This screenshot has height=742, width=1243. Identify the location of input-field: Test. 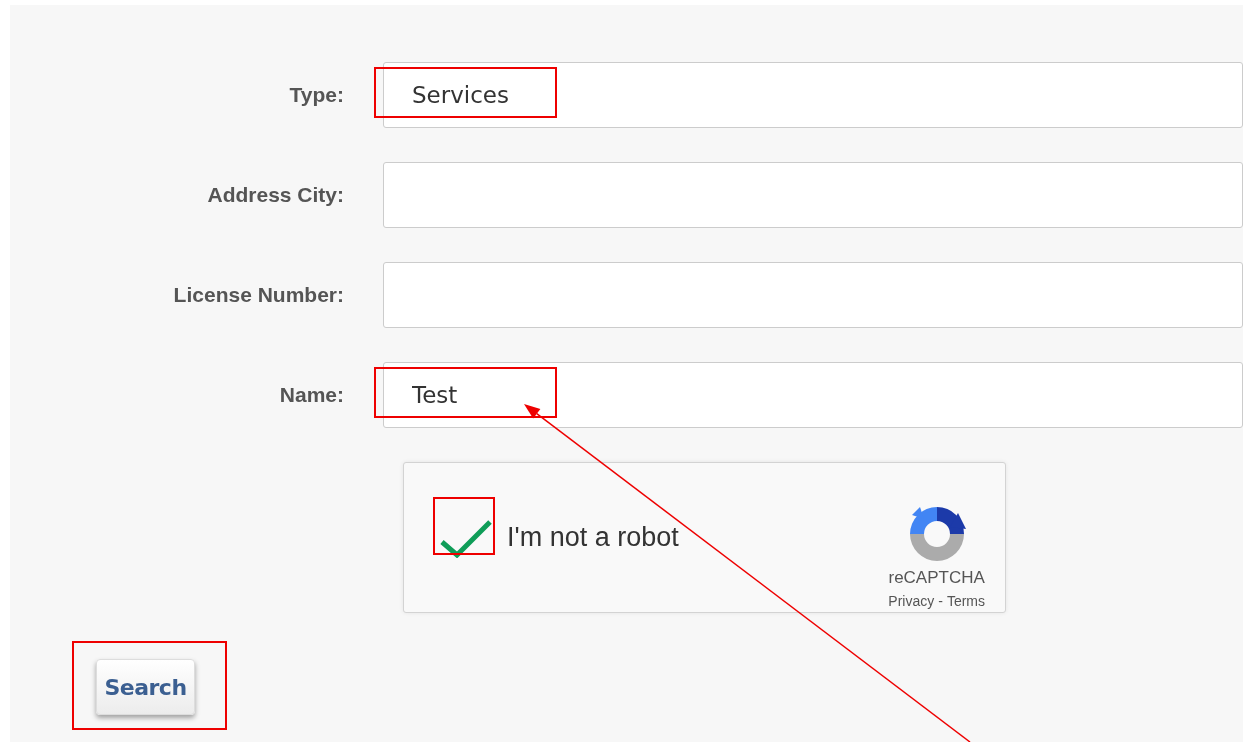
(813, 395).